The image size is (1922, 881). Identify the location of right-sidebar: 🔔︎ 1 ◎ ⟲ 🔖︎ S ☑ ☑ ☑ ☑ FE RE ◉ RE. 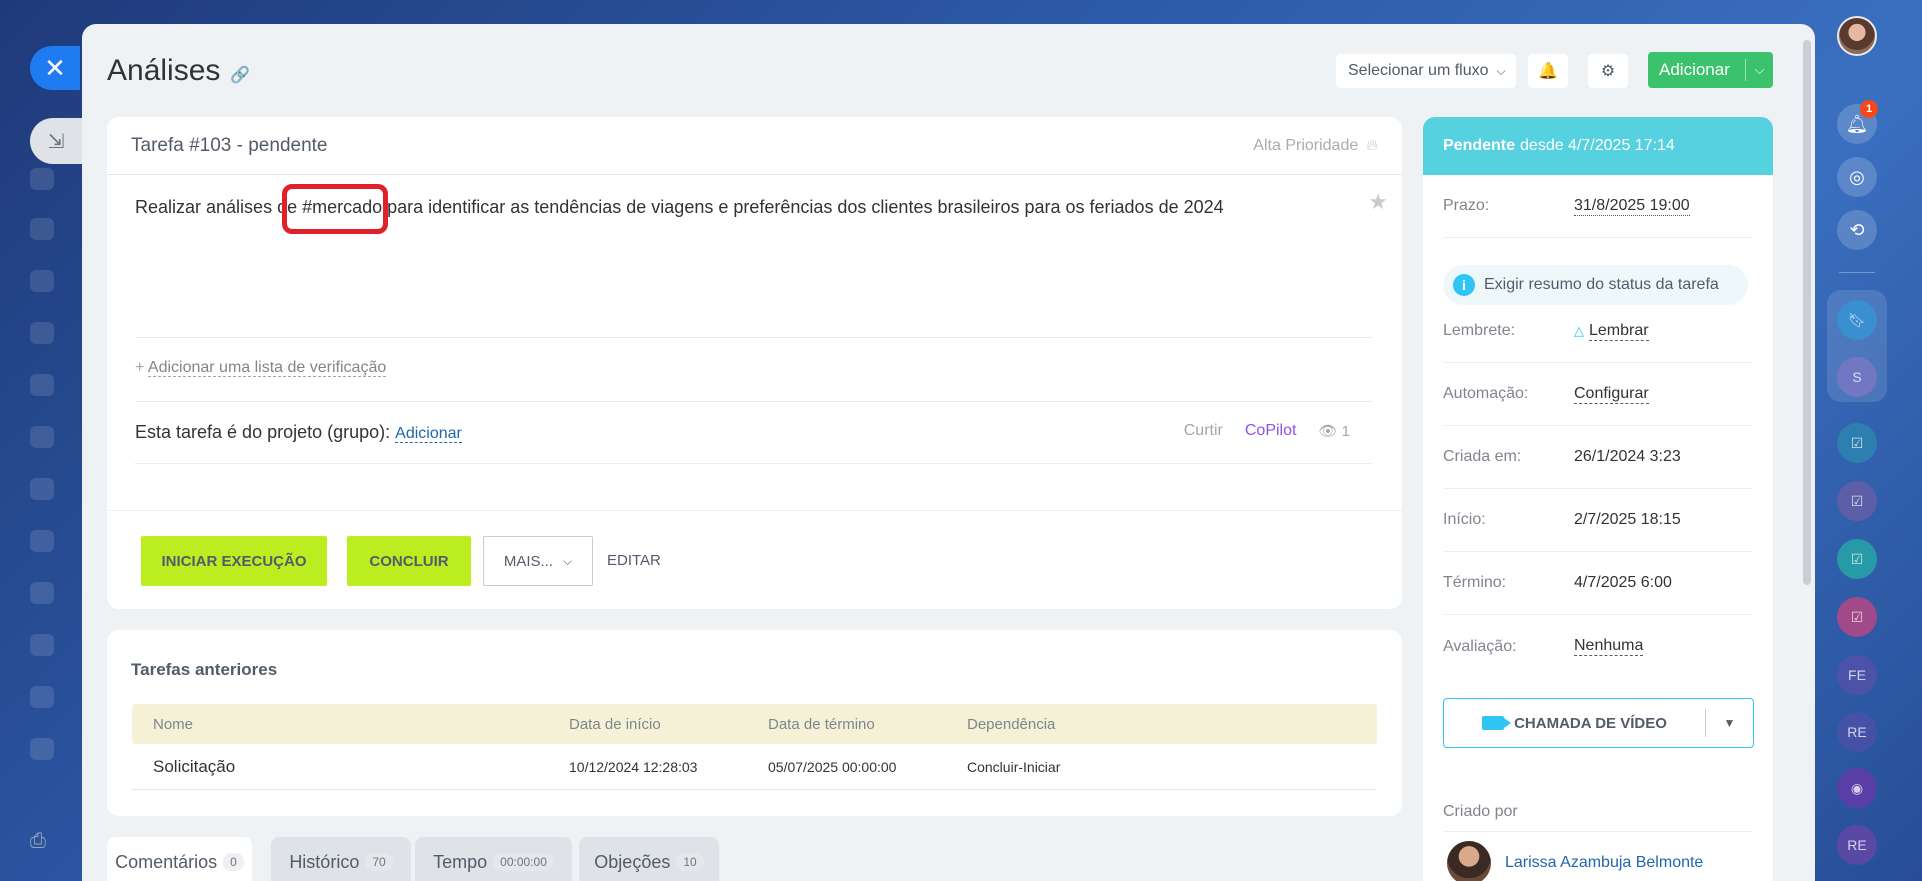
(1868, 440).